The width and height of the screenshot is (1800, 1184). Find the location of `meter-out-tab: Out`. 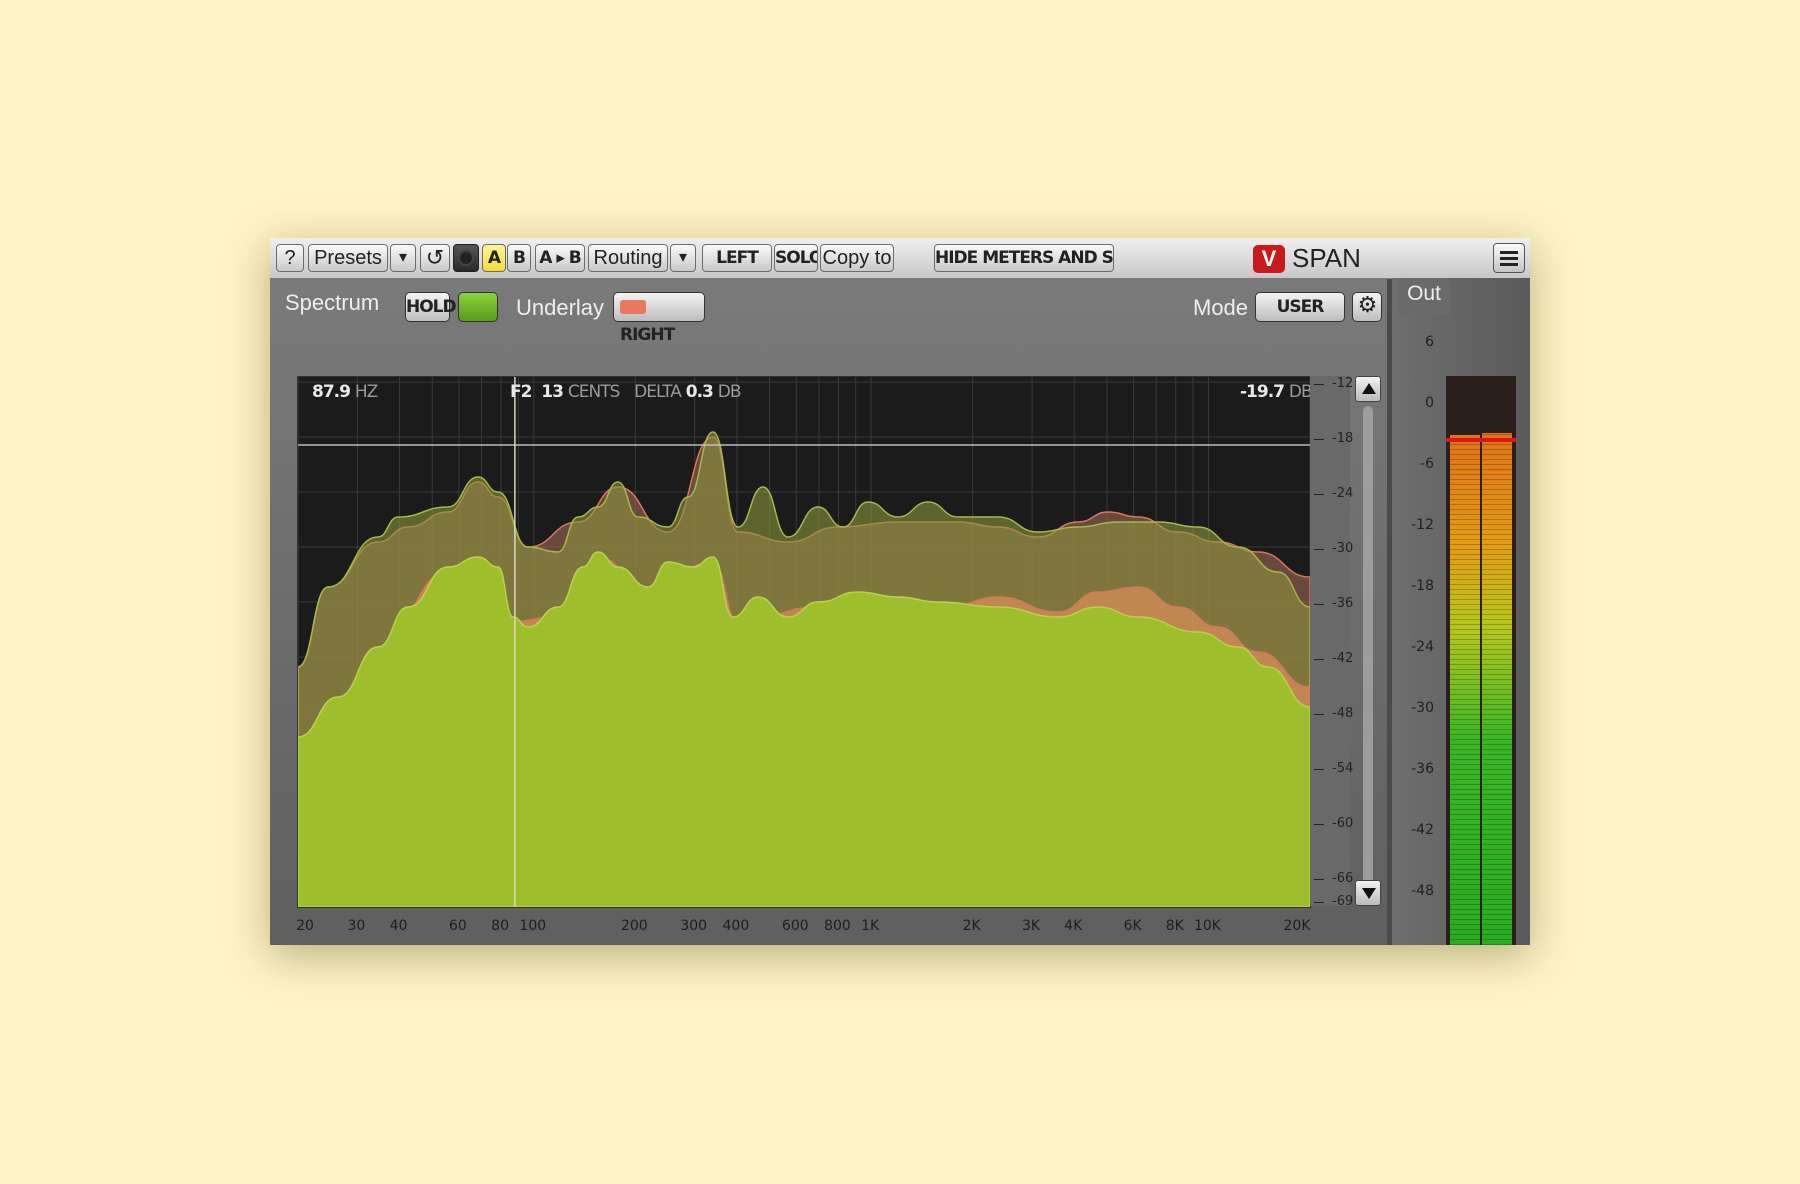

meter-out-tab: Out is located at coordinates (1424, 296).